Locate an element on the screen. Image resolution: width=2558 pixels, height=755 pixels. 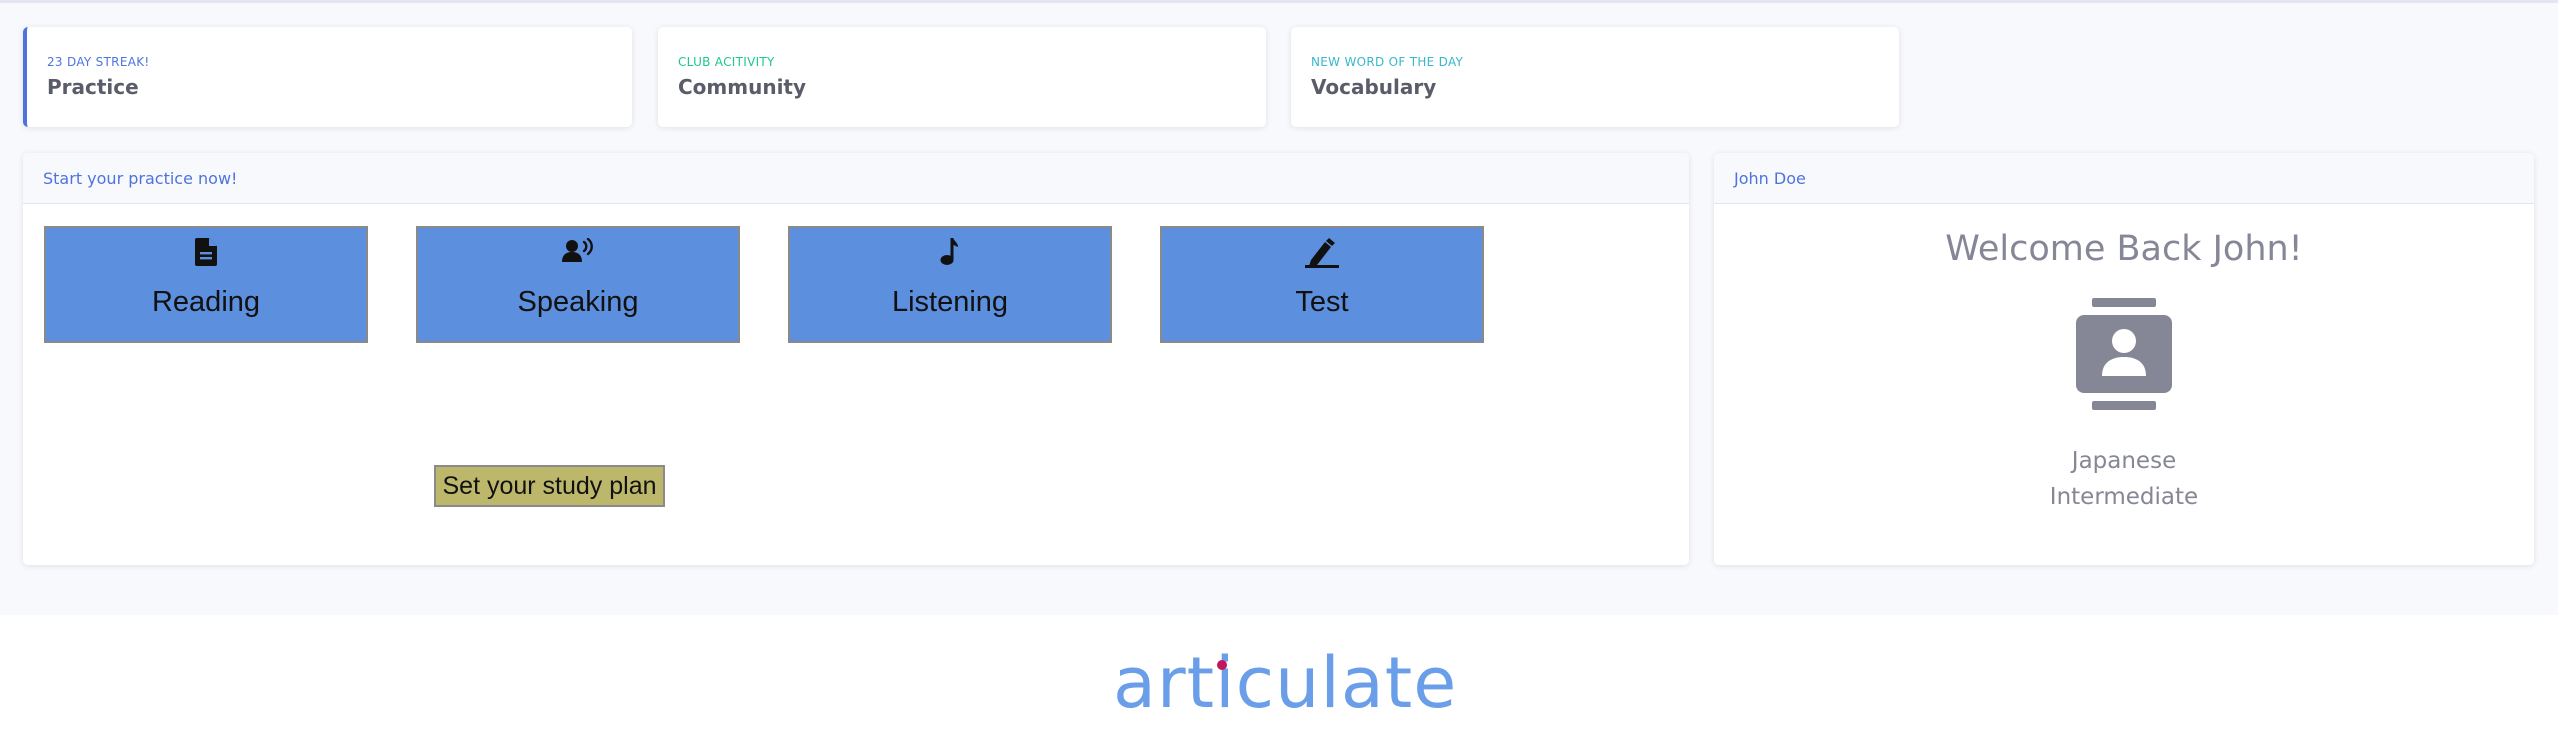
reading-label: Reading is located at coordinates (206, 302).